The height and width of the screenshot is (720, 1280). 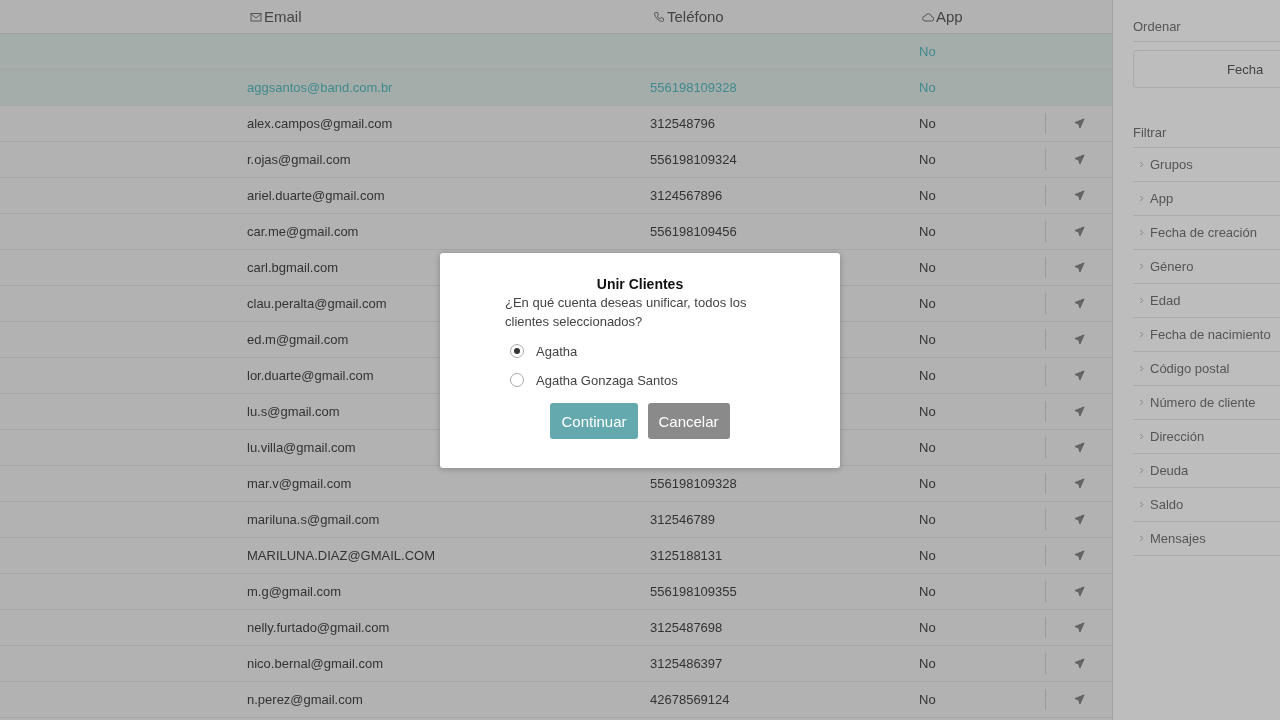 What do you see at coordinates (294, 591) in the screenshot?
I see `email-cell: m.g@gmail.com` at bounding box center [294, 591].